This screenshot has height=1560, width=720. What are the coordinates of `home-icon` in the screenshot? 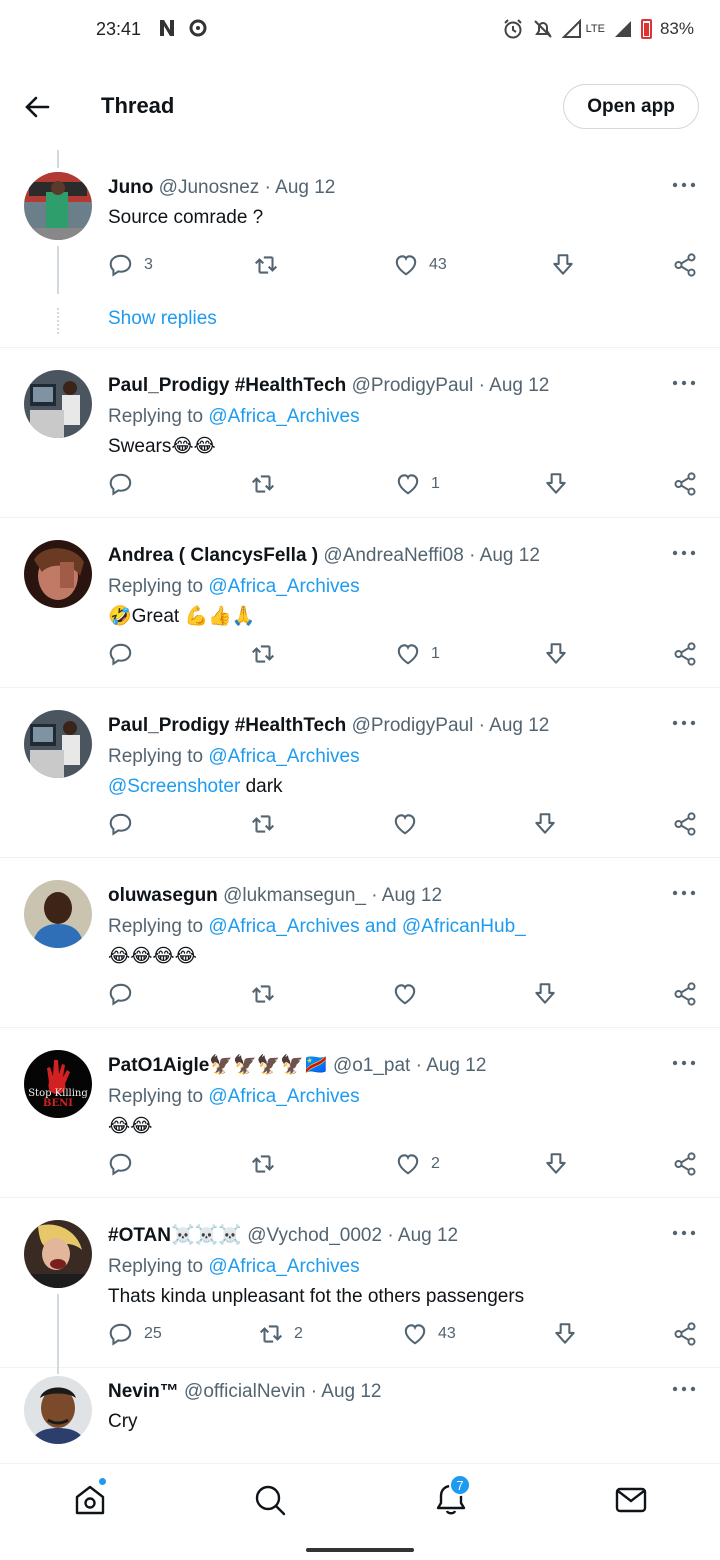 It's located at (90, 1500).